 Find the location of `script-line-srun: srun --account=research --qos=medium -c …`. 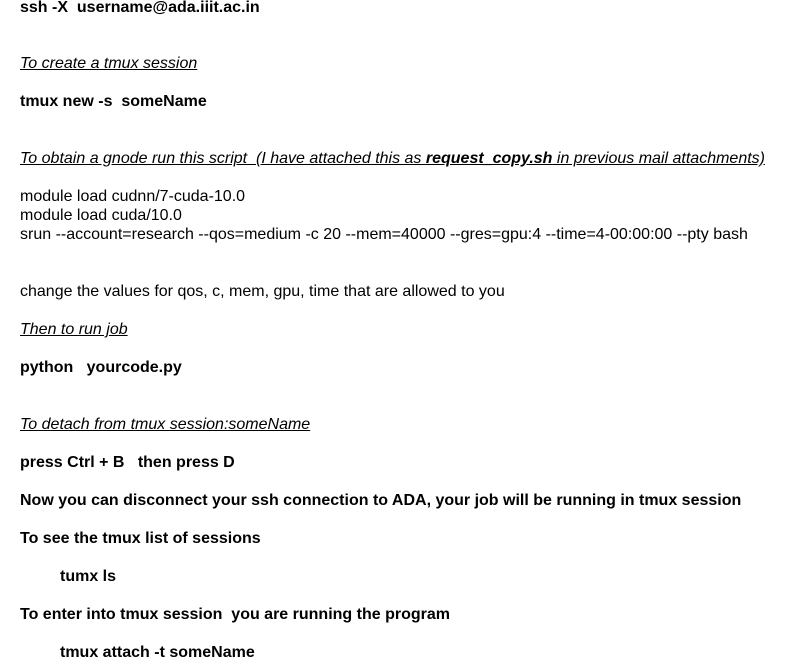

script-line-srun: srun --account=research --qos=medium -c … is located at coordinates (384, 234).